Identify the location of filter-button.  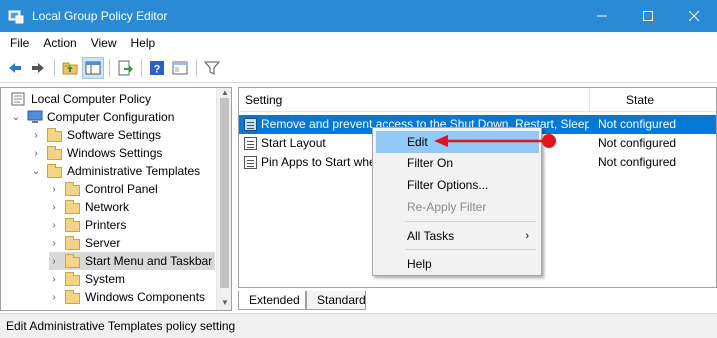
(212, 68).